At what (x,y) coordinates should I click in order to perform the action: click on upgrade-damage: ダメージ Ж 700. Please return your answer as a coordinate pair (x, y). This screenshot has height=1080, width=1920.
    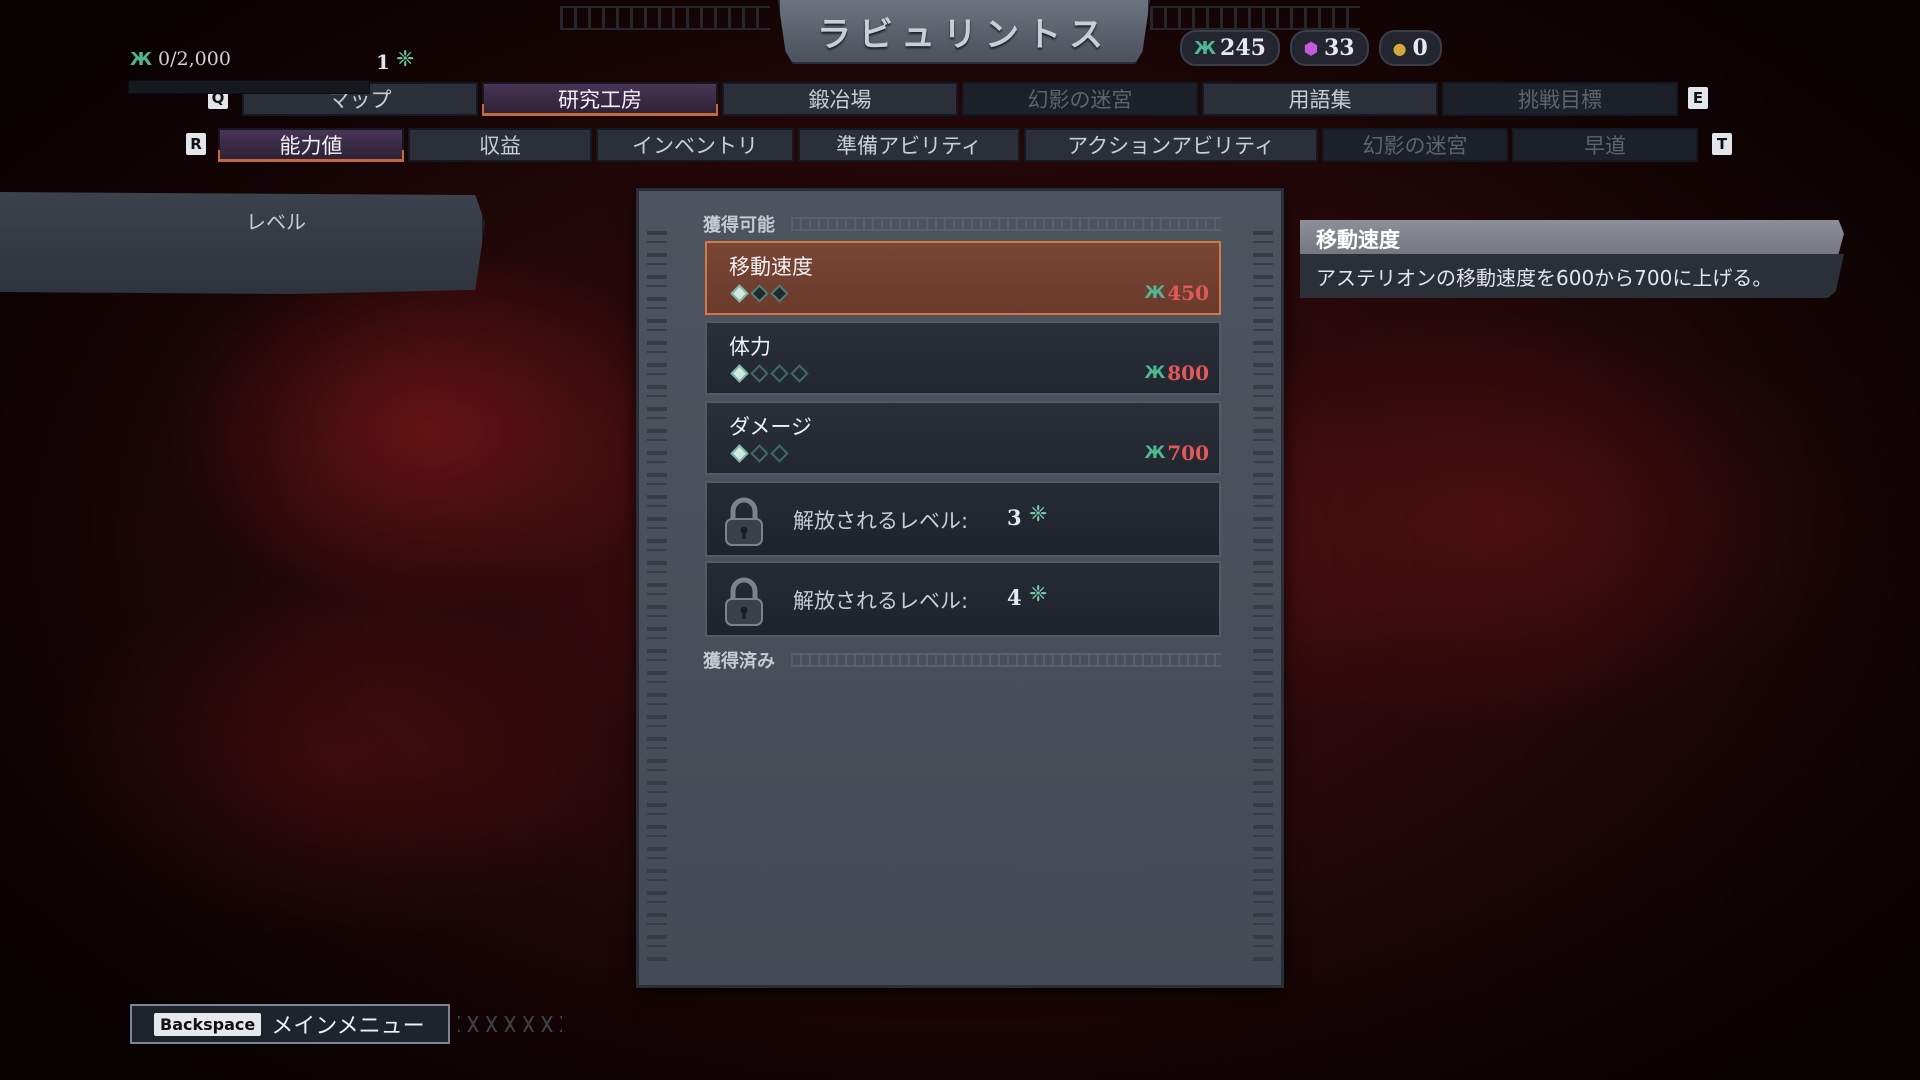
    Looking at the image, I should click on (963, 438).